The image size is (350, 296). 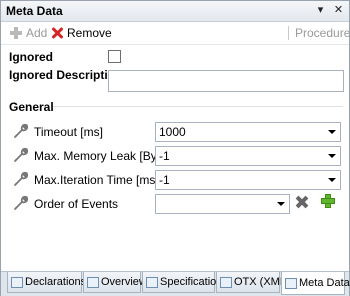 I want to click on add-button: Add, so click(x=28, y=33).